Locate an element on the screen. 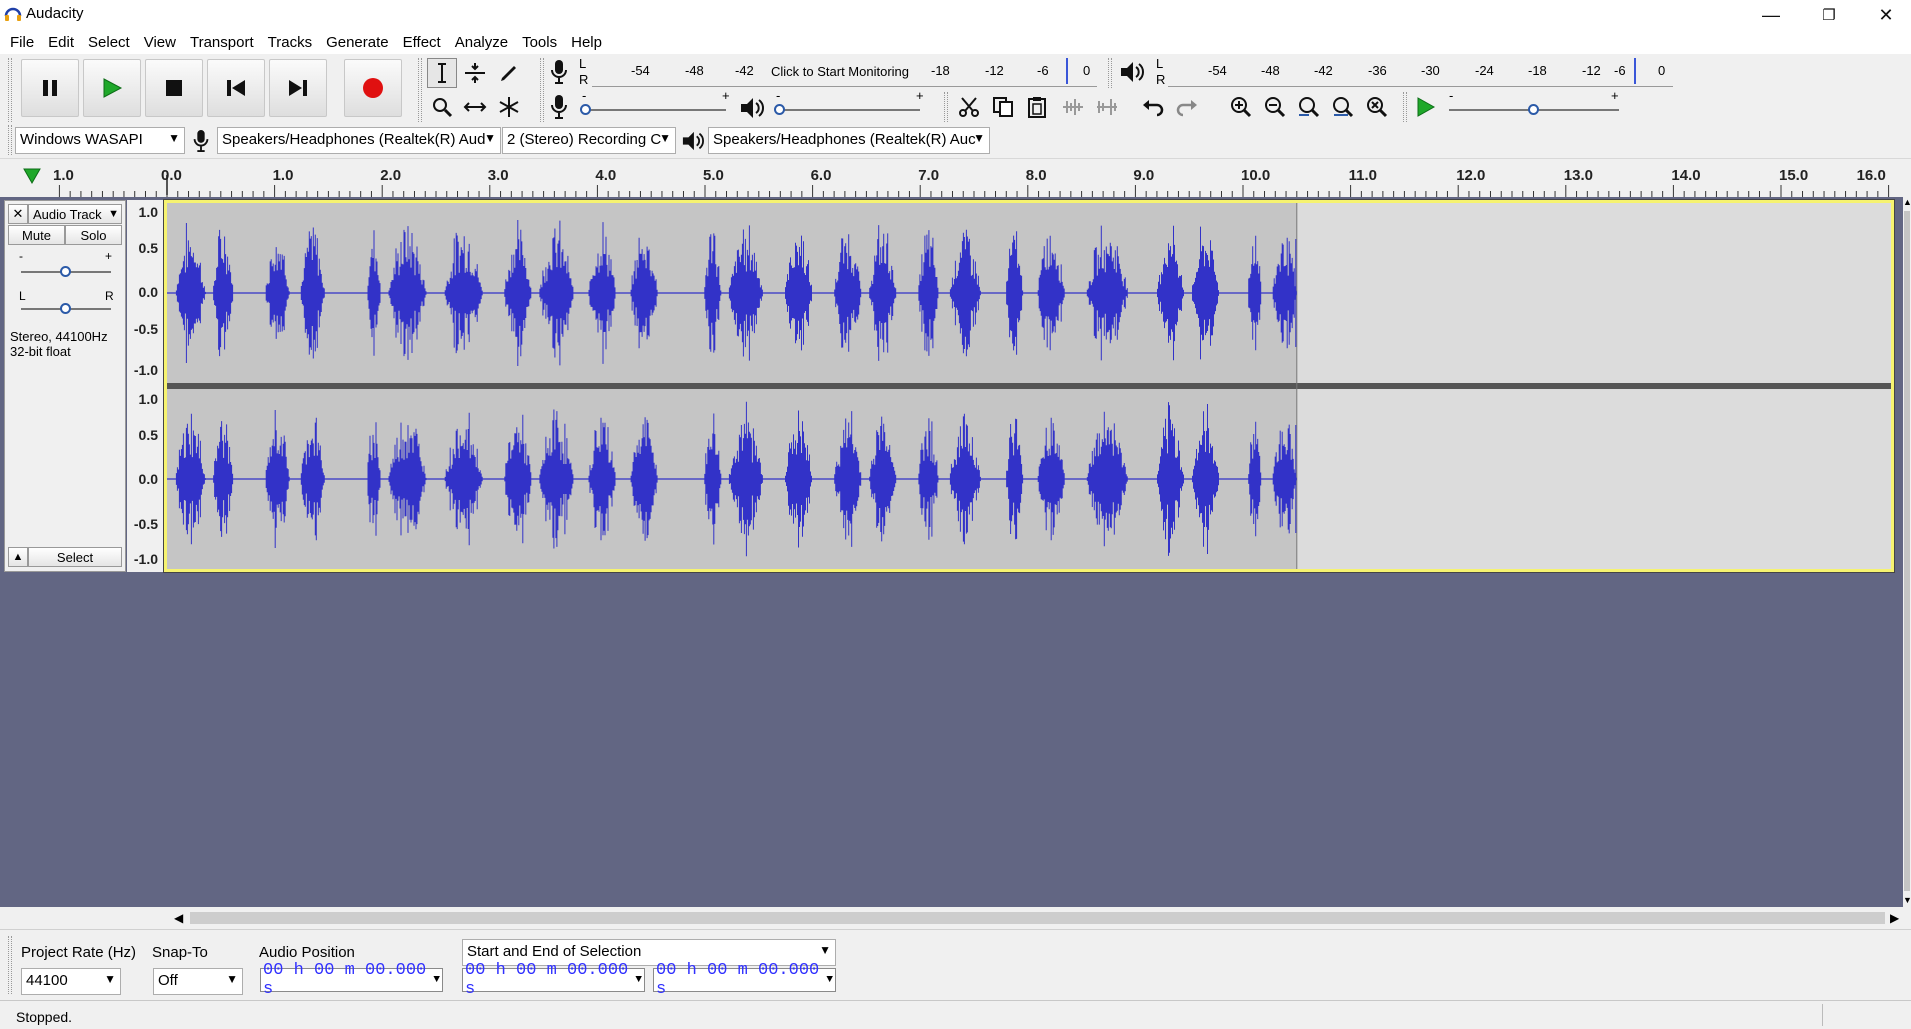 The width and height of the screenshot is (1911, 1029). monitor-prompt: Click to Start Monitoring is located at coordinates (840, 71).